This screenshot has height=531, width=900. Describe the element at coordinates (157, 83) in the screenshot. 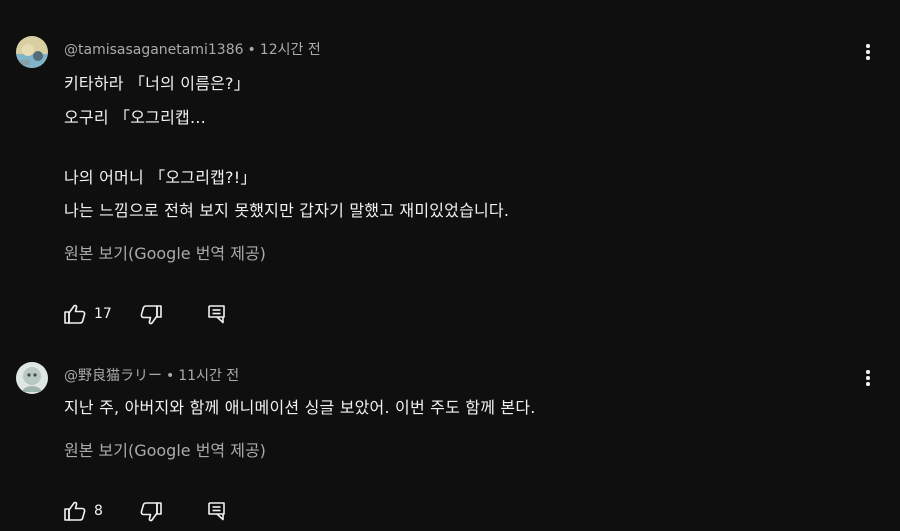

I see `comment-text-line: 키타하라 「너의 이름은?」` at that location.